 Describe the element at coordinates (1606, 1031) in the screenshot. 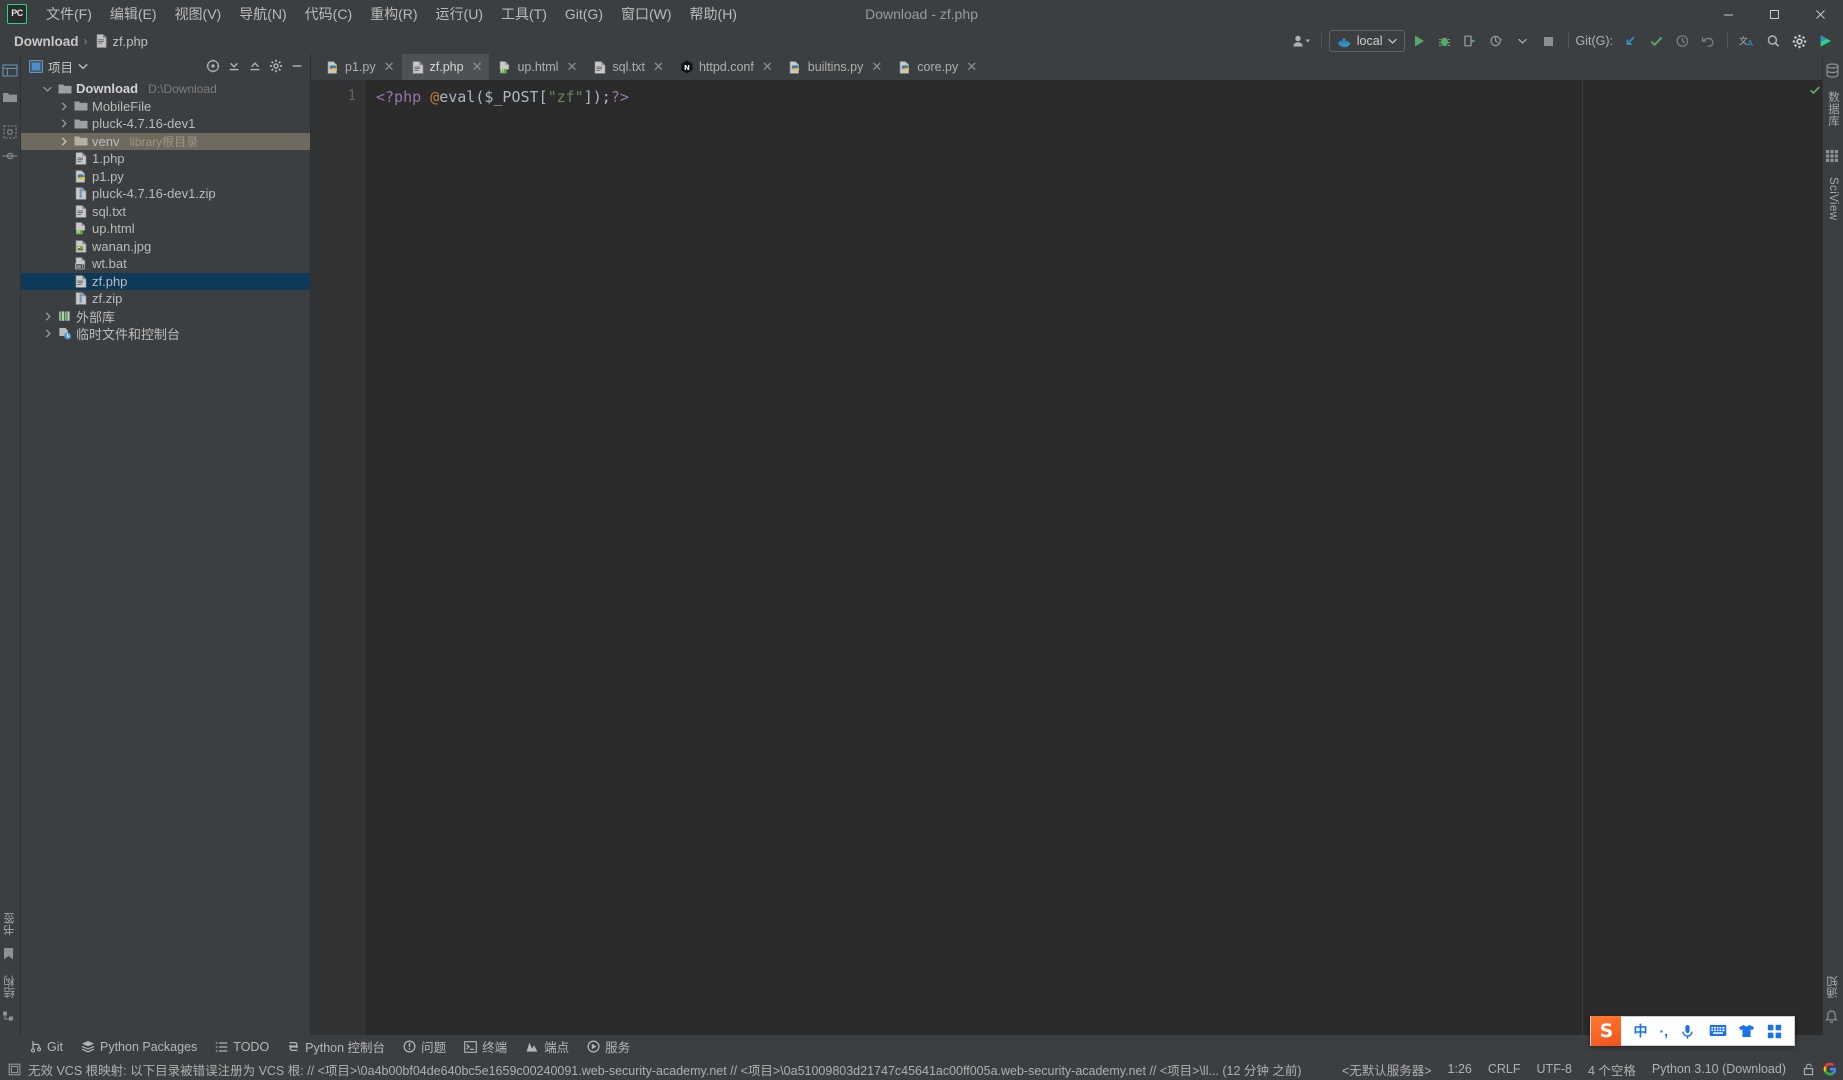

I see `sogou-logo-icon: S` at that location.